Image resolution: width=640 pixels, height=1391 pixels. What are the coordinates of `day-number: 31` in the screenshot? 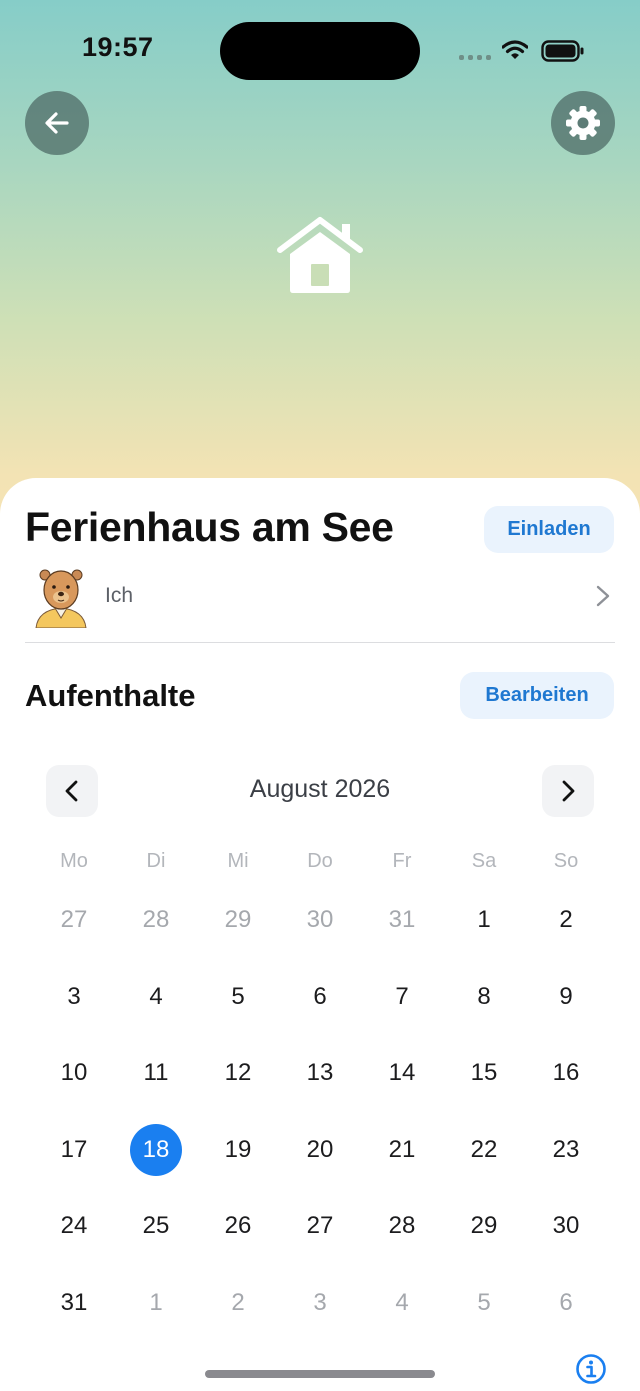 It's located at (402, 920).